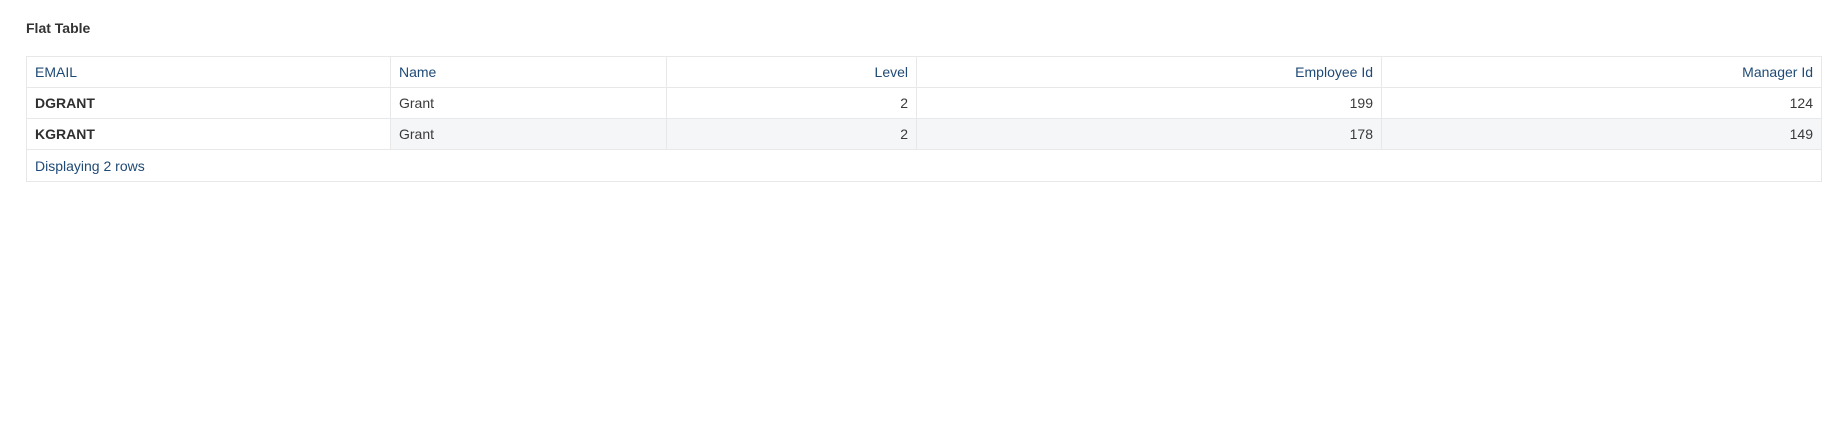 This screenshot has height=435, width=1838. I want to click on cell-employee-id: 199, so click(1149, 103).